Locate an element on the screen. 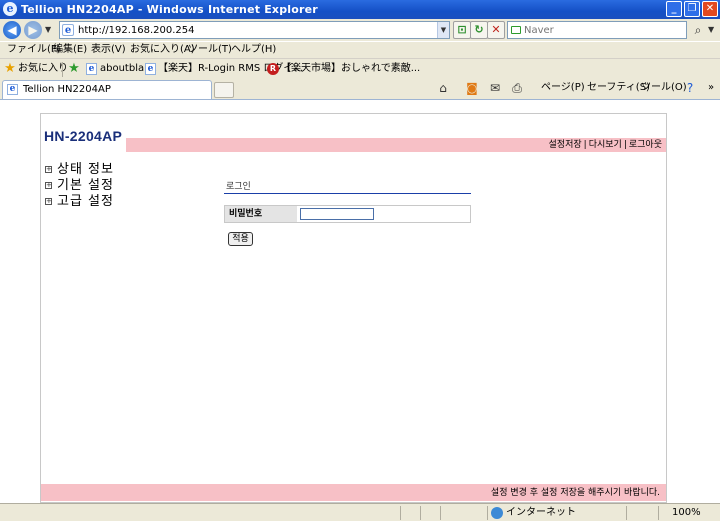 This screenshot has height=521, width=720. nav-item-label: 기본 설정 is located at coordinates (85, 186).